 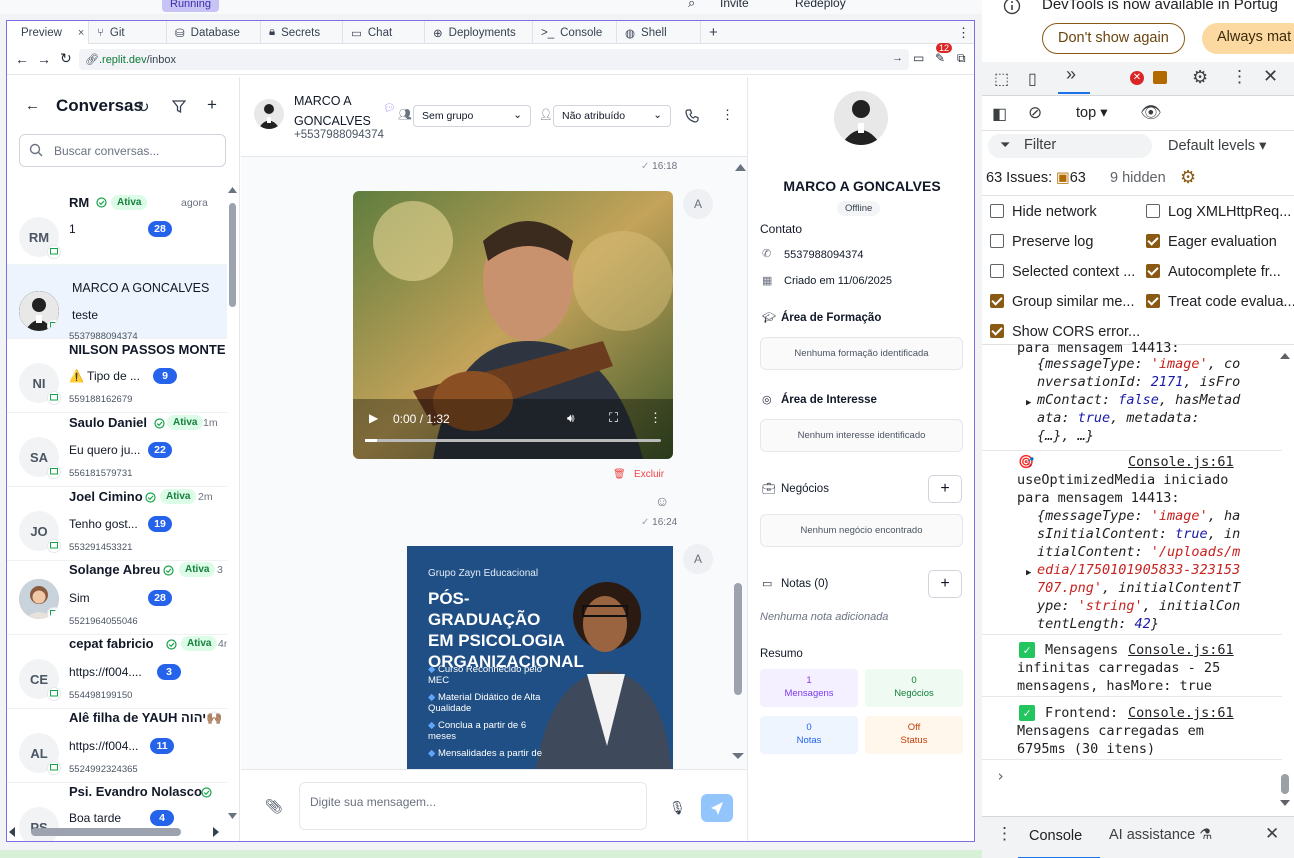 What do you see at coordinates (22, 59) in the screenshot?
I see `back-icon: ←` at bounding box center [22, 59].